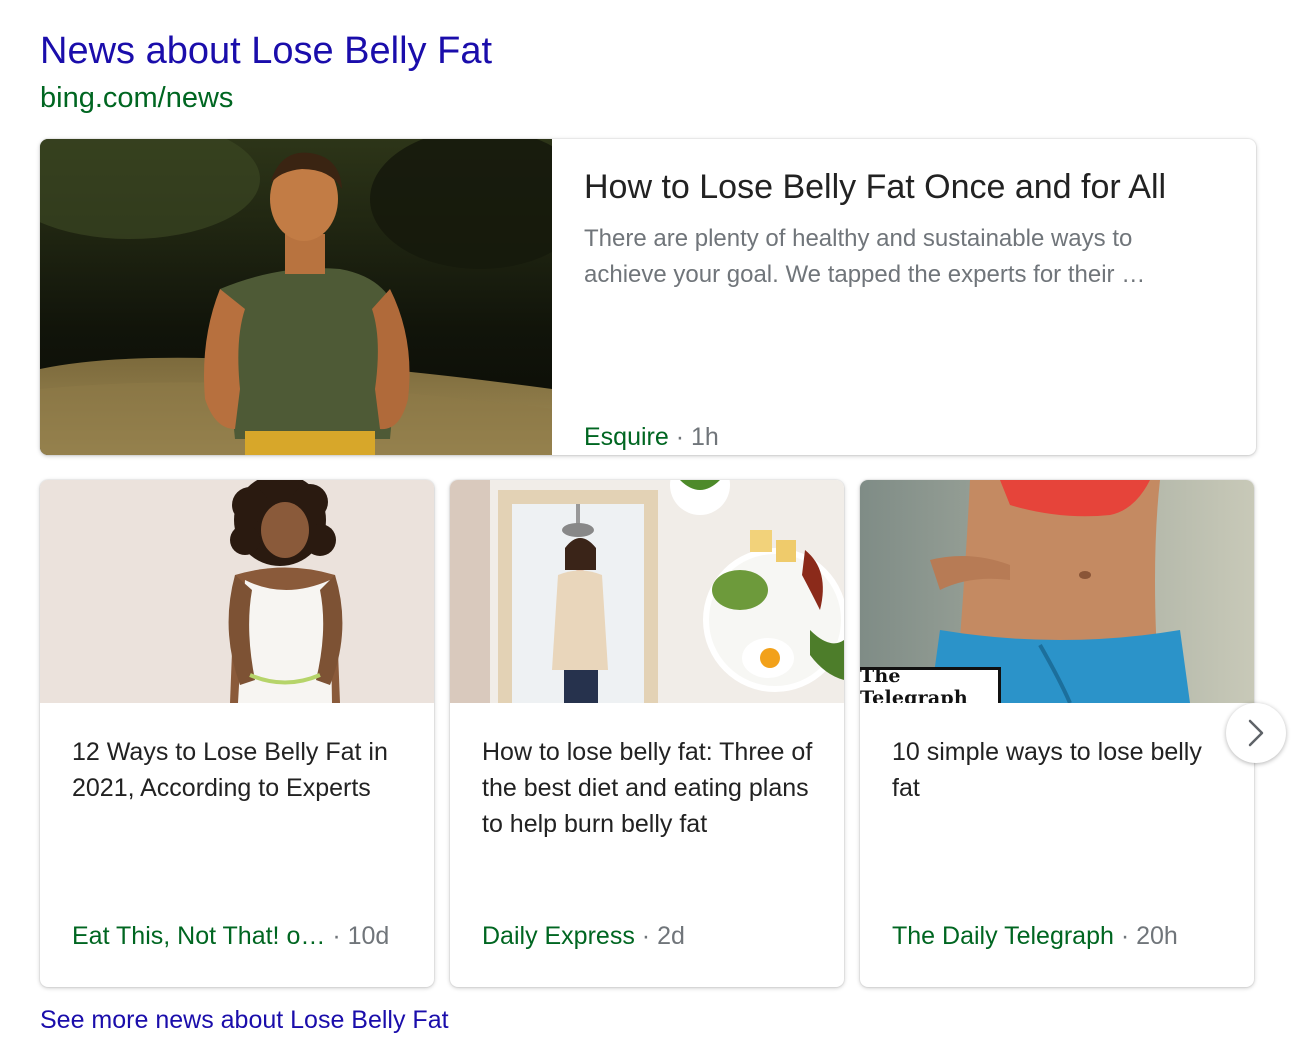 The image size is (1296, 1054). Describe the element at coordinates (1062, 770) in the screenshot. I see `news-card-title: 10 simple ways to lose belly fat` at that location.